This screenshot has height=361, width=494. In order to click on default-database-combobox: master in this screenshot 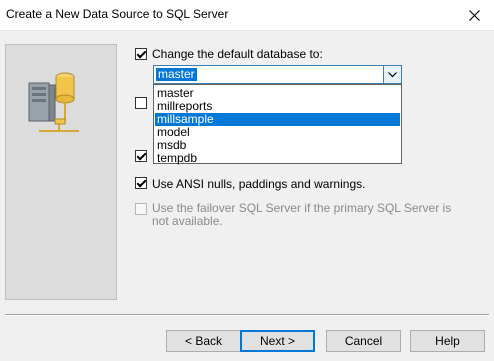, I will do `click(277, 74)`.